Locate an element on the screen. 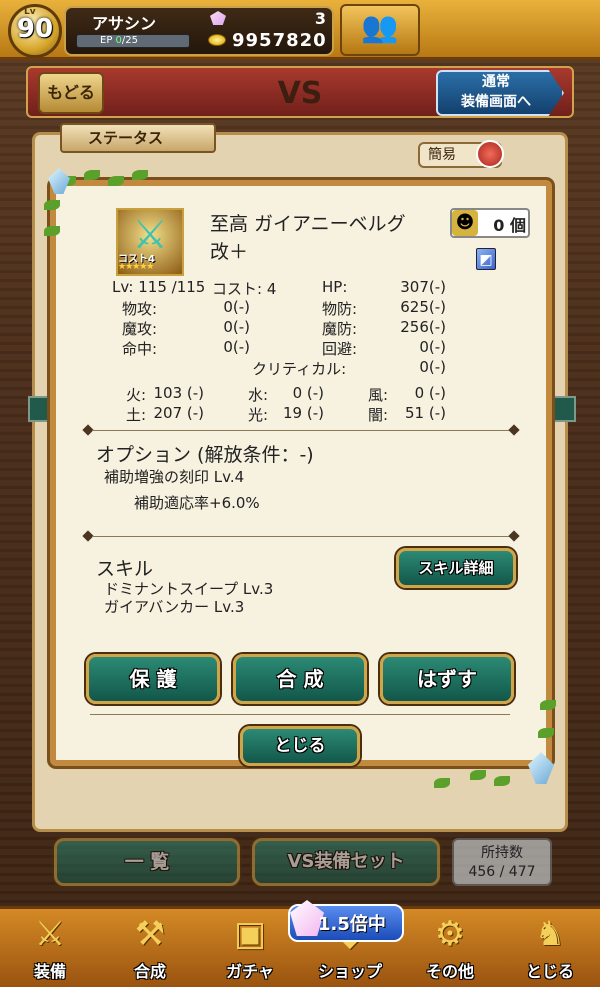 This screenshot has height=987, width=600. player-name: アサシン is located at coordinates (124, 23).